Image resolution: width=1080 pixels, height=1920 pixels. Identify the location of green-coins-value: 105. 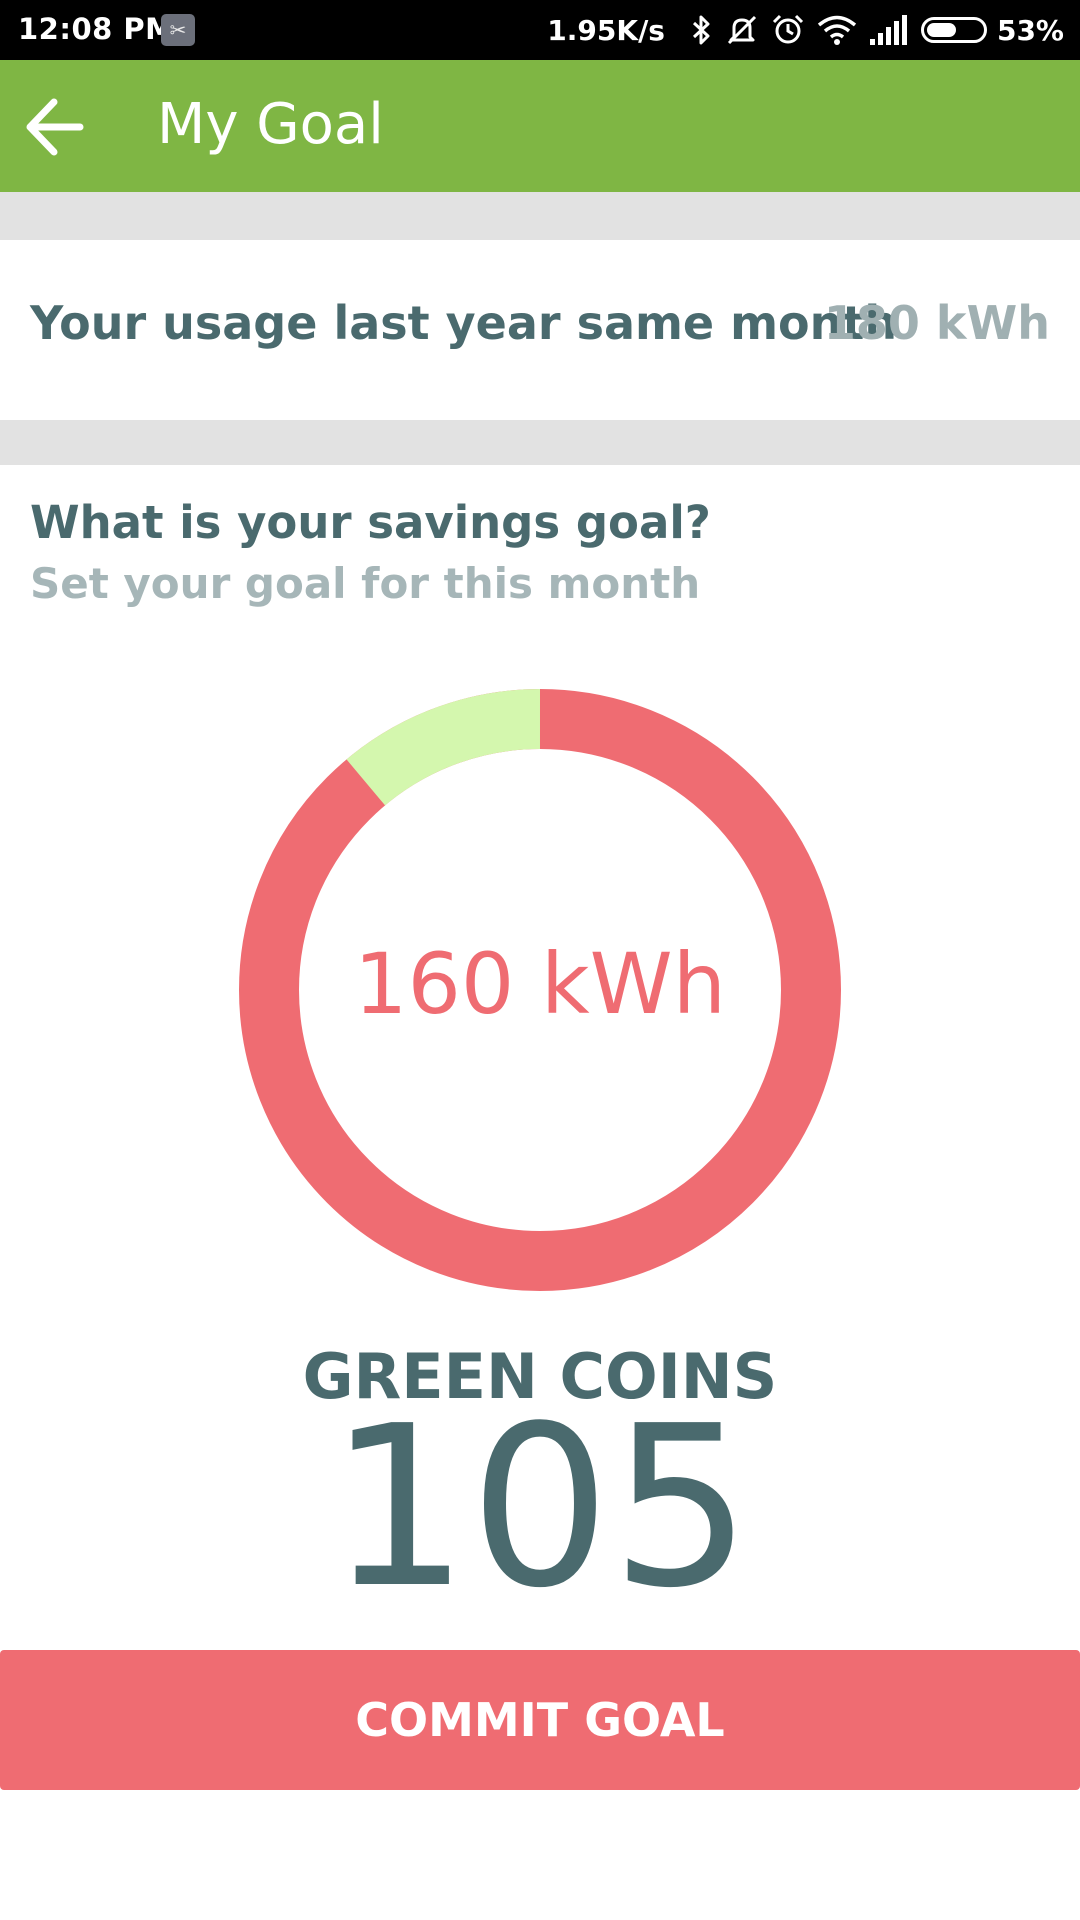
(540, 1508).